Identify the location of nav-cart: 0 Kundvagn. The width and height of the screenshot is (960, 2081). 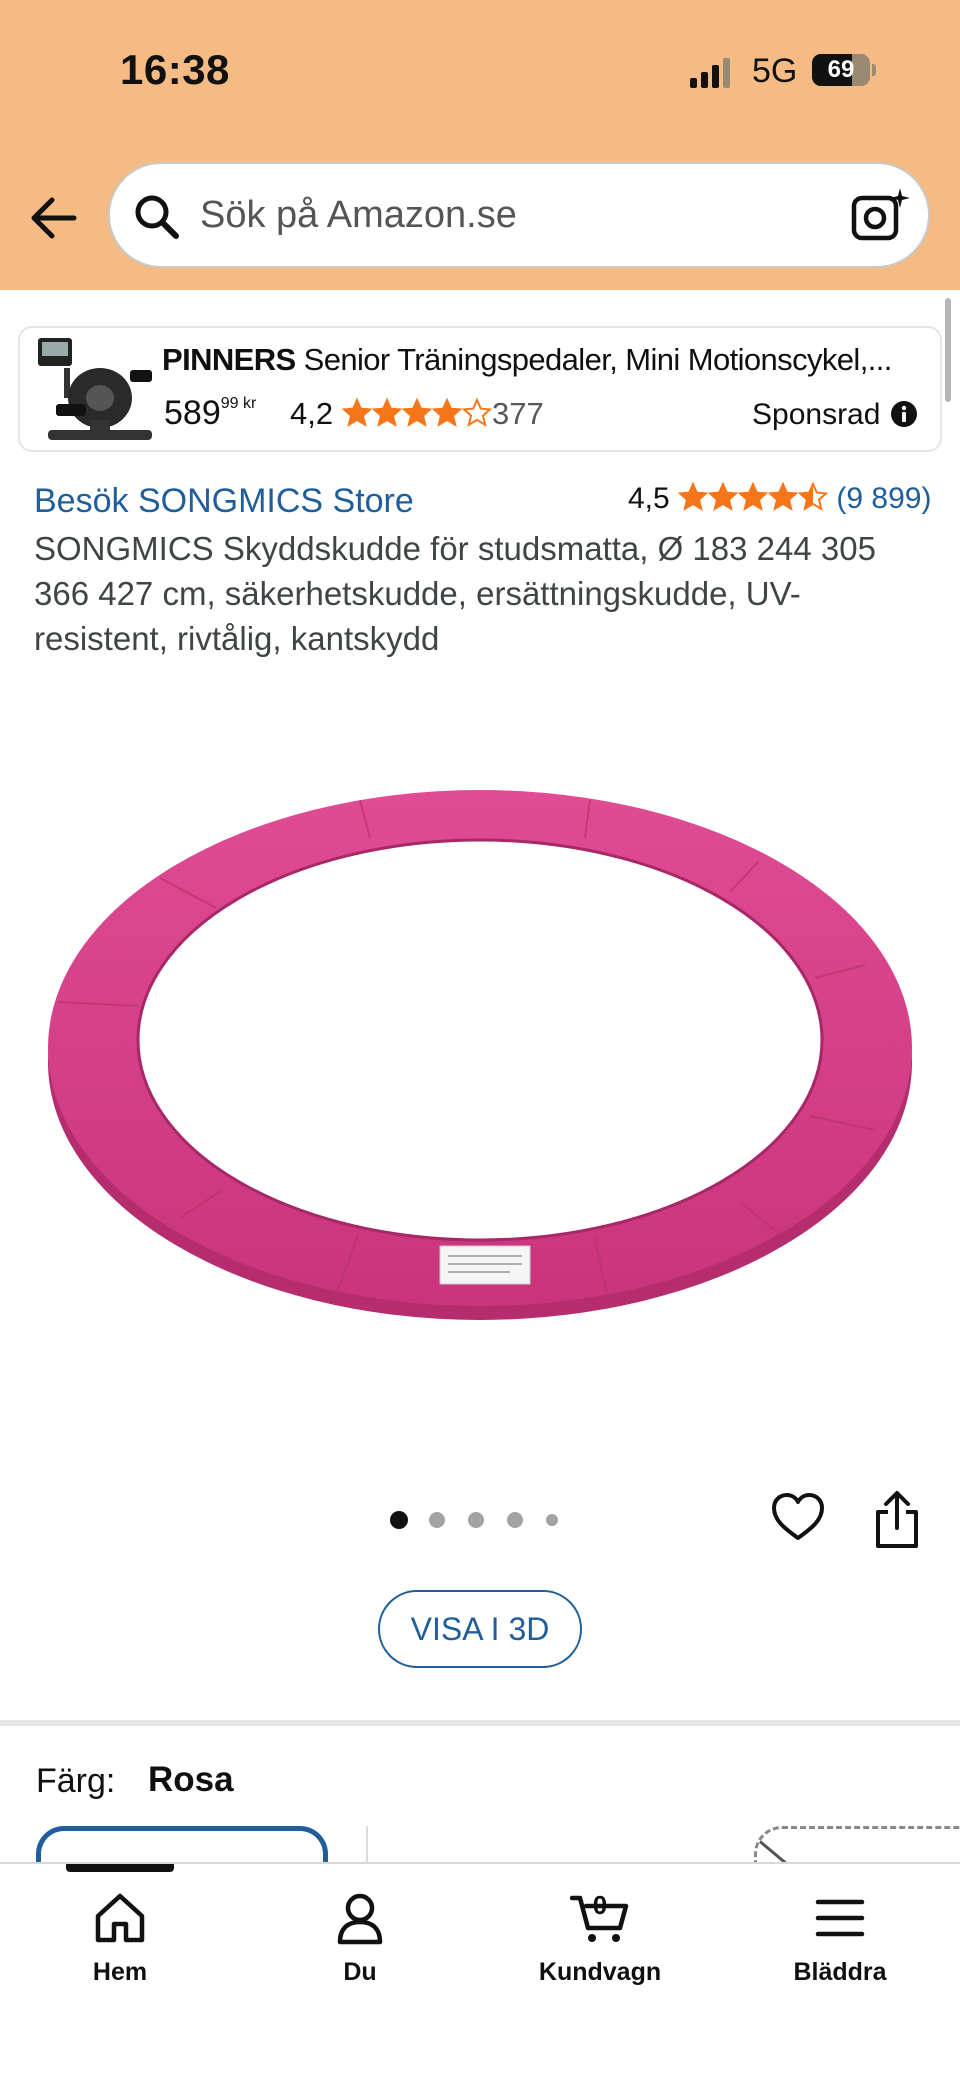
(600, 1943).